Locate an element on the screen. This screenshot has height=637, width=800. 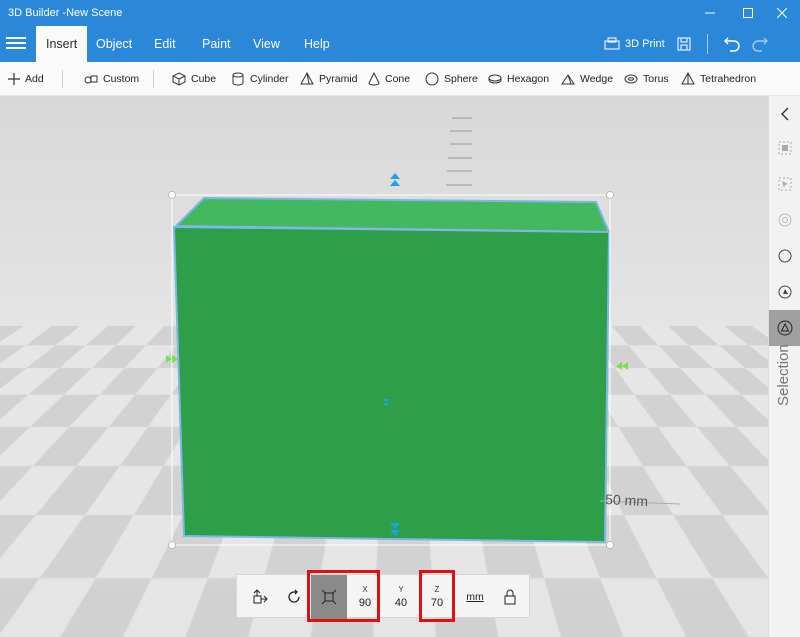
select-objects-button is located at coordinates (784, 184).